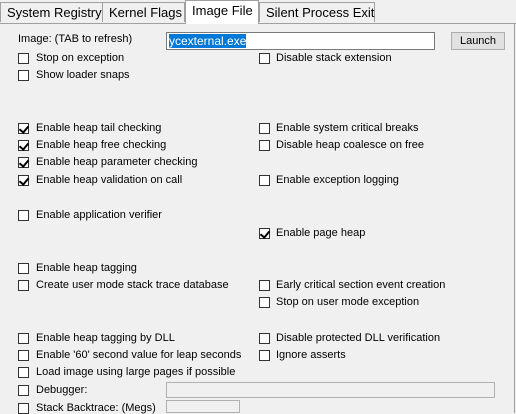  I want to click on label-user-mode-stack-trace-db: Create user mode stack trace database, so click(132, 285).